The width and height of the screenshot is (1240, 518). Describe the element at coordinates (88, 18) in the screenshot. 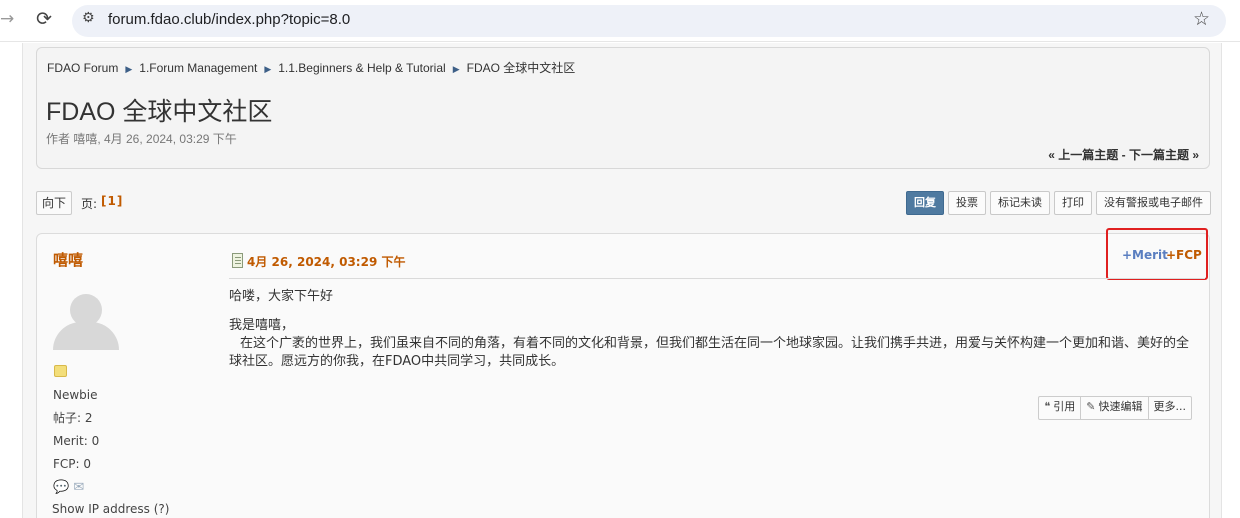

I see `site-settings-icon: ⚙` at that location.